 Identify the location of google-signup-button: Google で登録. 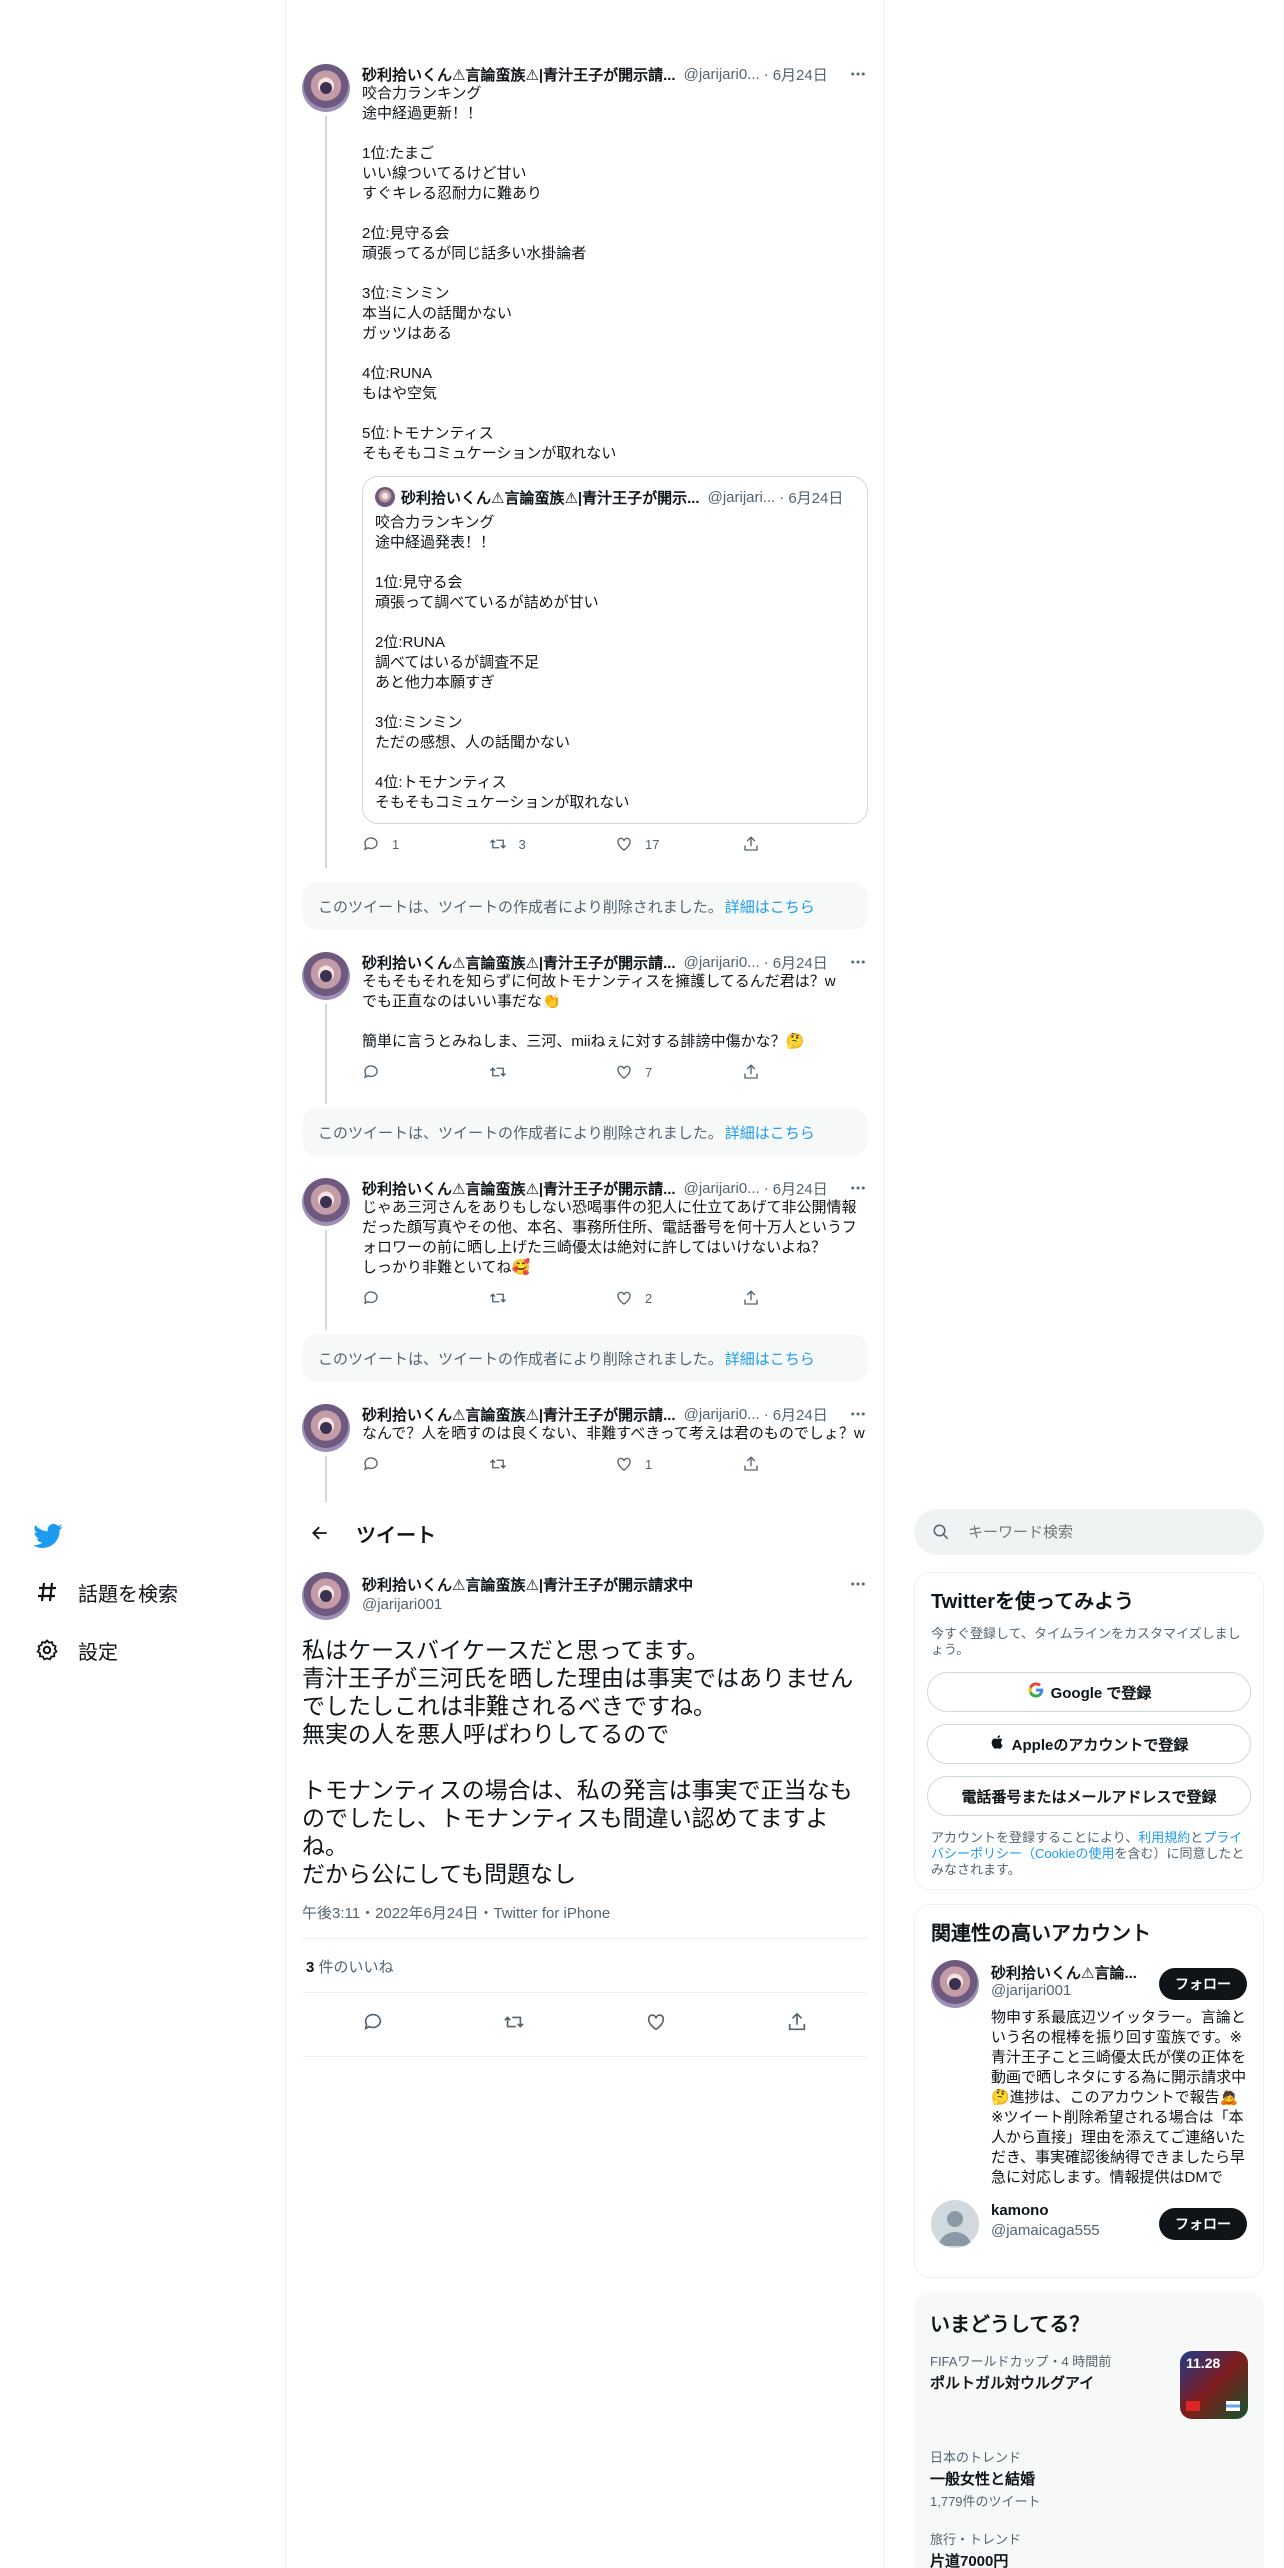
(1089, 1692).